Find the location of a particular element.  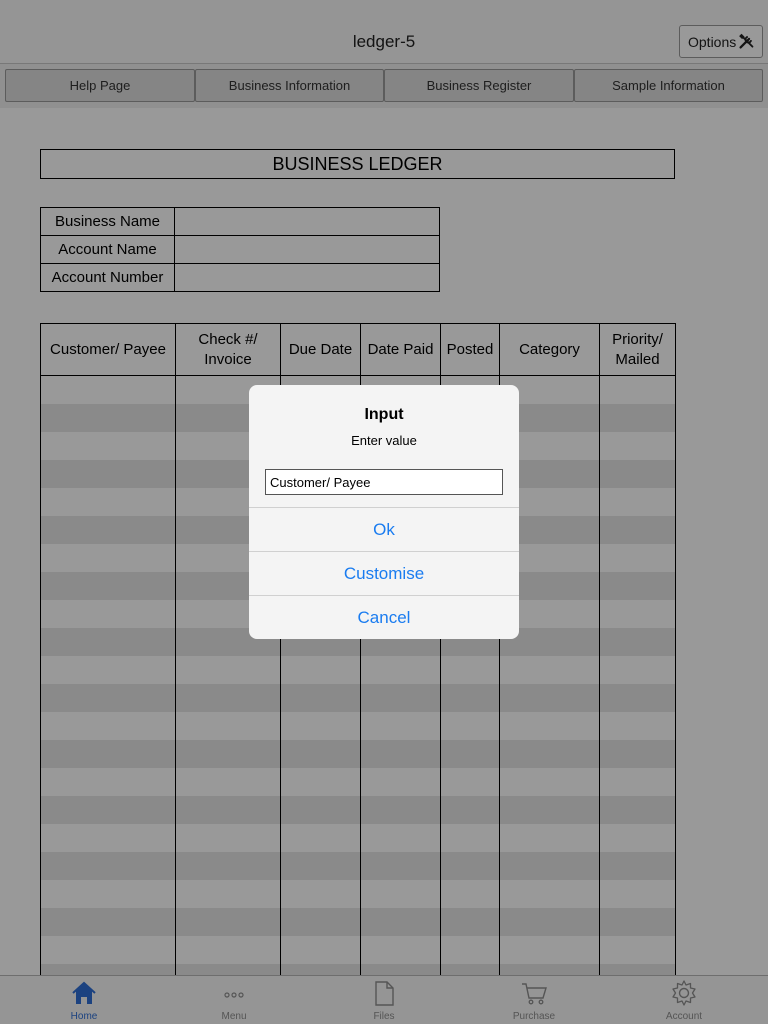

input-dialog: Input Enter value Ok Customise Cancel is located at coordinates (384, 512).